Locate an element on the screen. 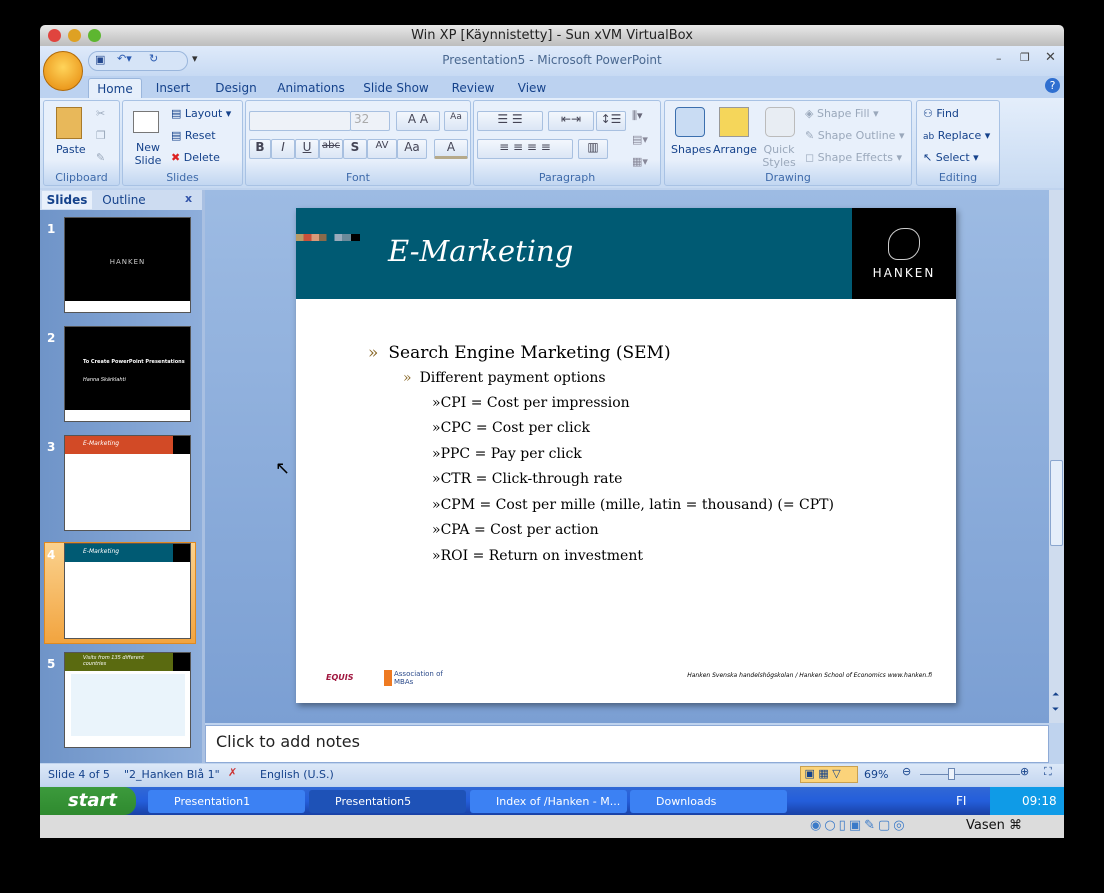 This screenshot has height=893, width=1104. vertical-scrollbar: ⏶ ⏷ is located at coordinates (1056, 456).